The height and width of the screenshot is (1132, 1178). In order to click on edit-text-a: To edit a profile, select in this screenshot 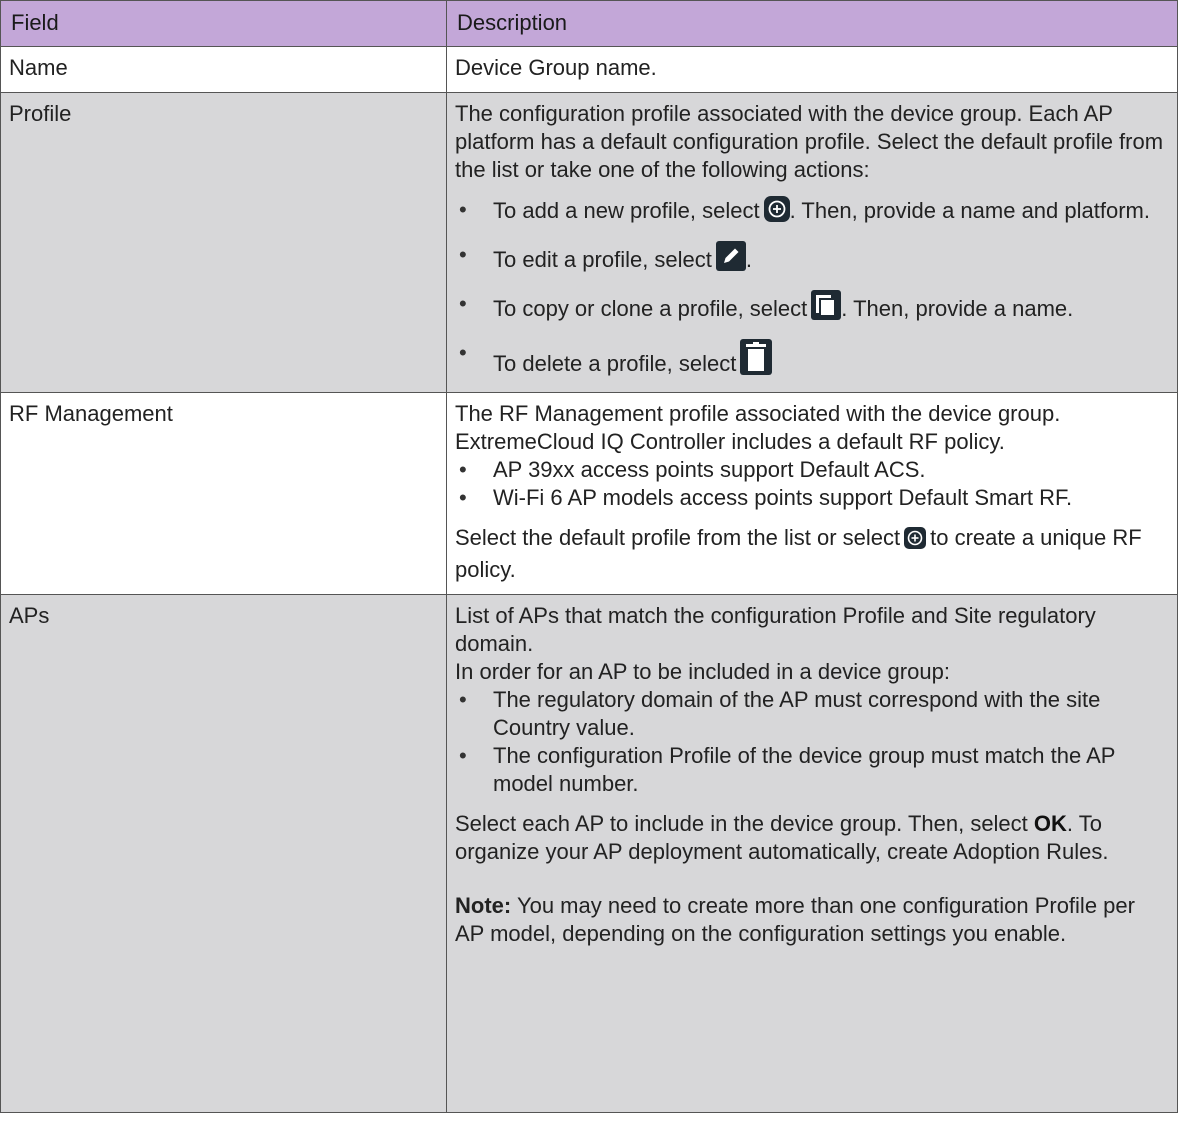, I will do `click(602, 259)`.